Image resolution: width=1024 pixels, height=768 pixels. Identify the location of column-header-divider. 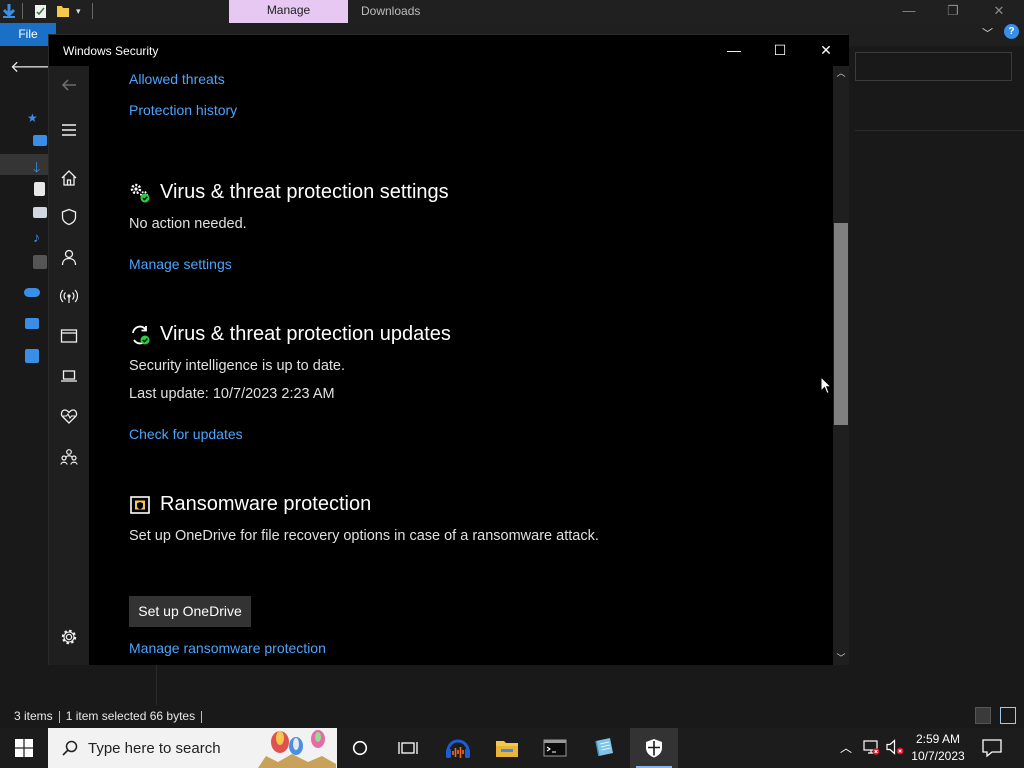
(939, 130).